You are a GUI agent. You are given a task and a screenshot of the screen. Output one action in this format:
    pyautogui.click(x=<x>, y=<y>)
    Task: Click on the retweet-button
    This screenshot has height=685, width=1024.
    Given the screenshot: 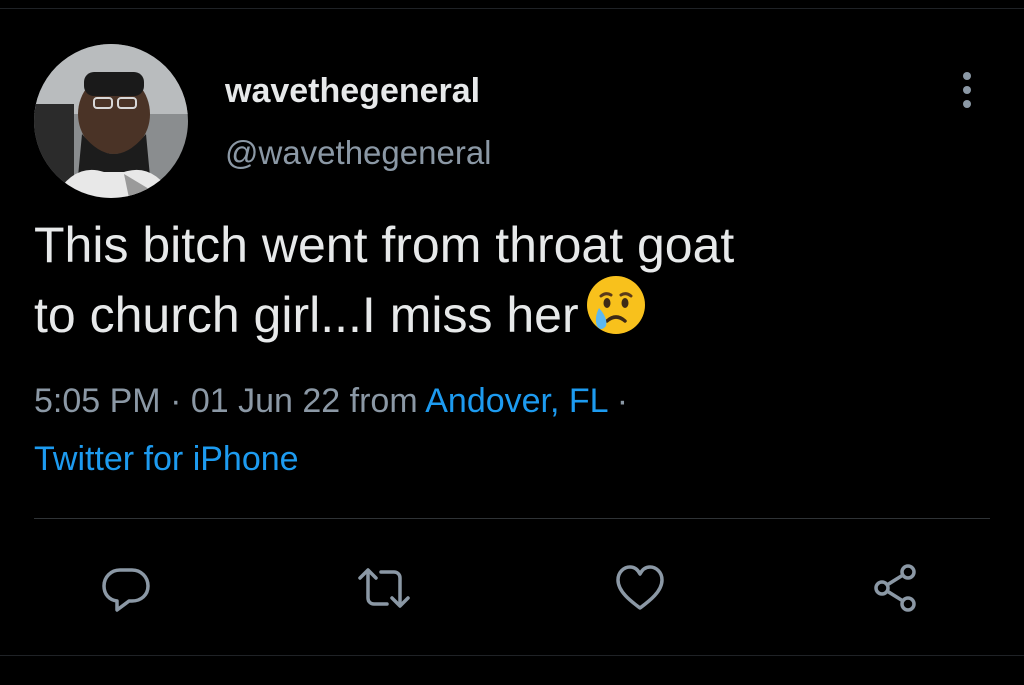 What is the action you would take?
    pyautogui.click(x=384, y=588)
    